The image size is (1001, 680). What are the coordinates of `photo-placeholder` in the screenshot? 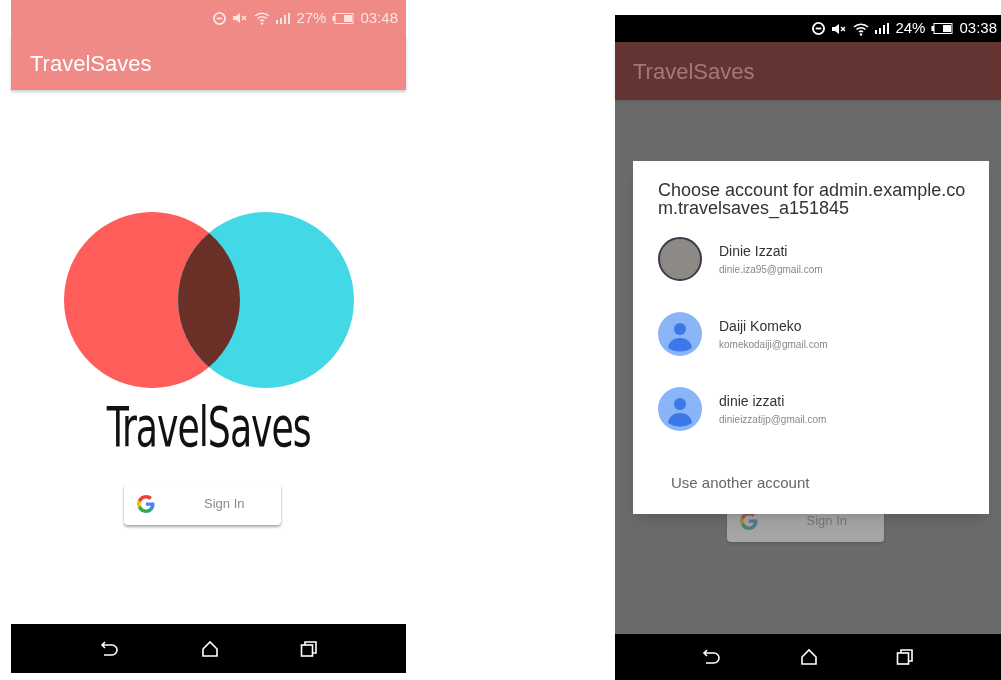 It's located at (680, 259).